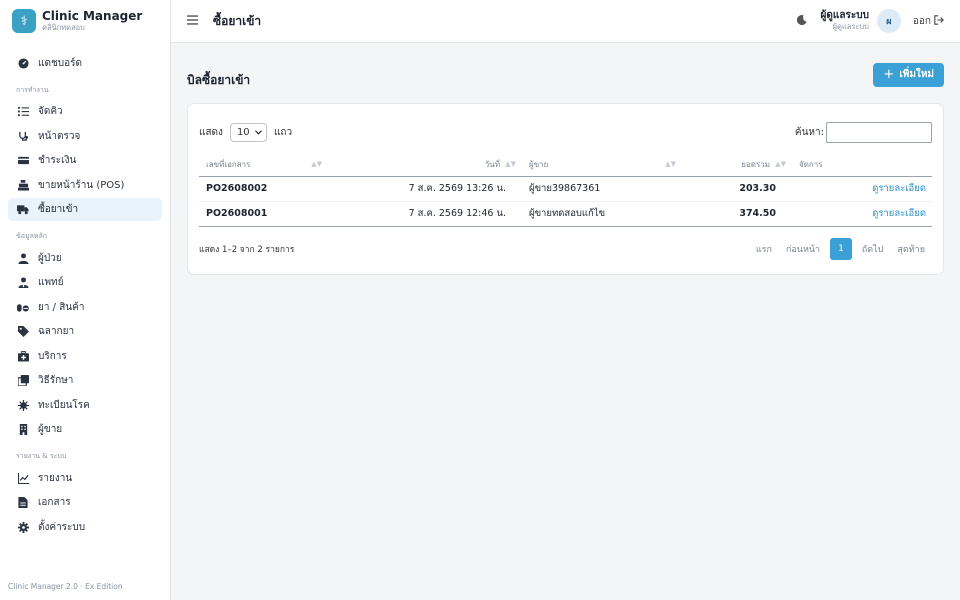 This screenshot has height=600, width=960. What do you see at coordinates (81, 185) in the screenshot?
I see `sidebar-item-label: ขายหน้าร้าน (POS)` at bounding box center [81, 185].